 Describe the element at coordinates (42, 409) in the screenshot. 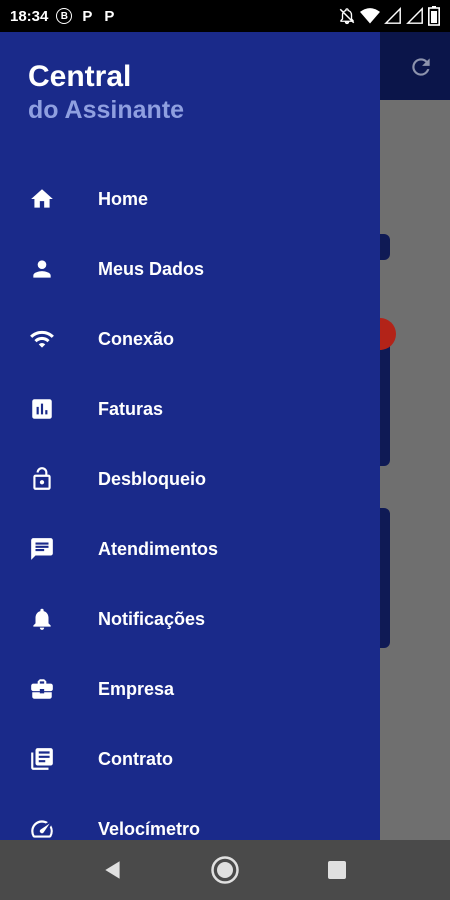

I see `bar-chart-icon` at that location.